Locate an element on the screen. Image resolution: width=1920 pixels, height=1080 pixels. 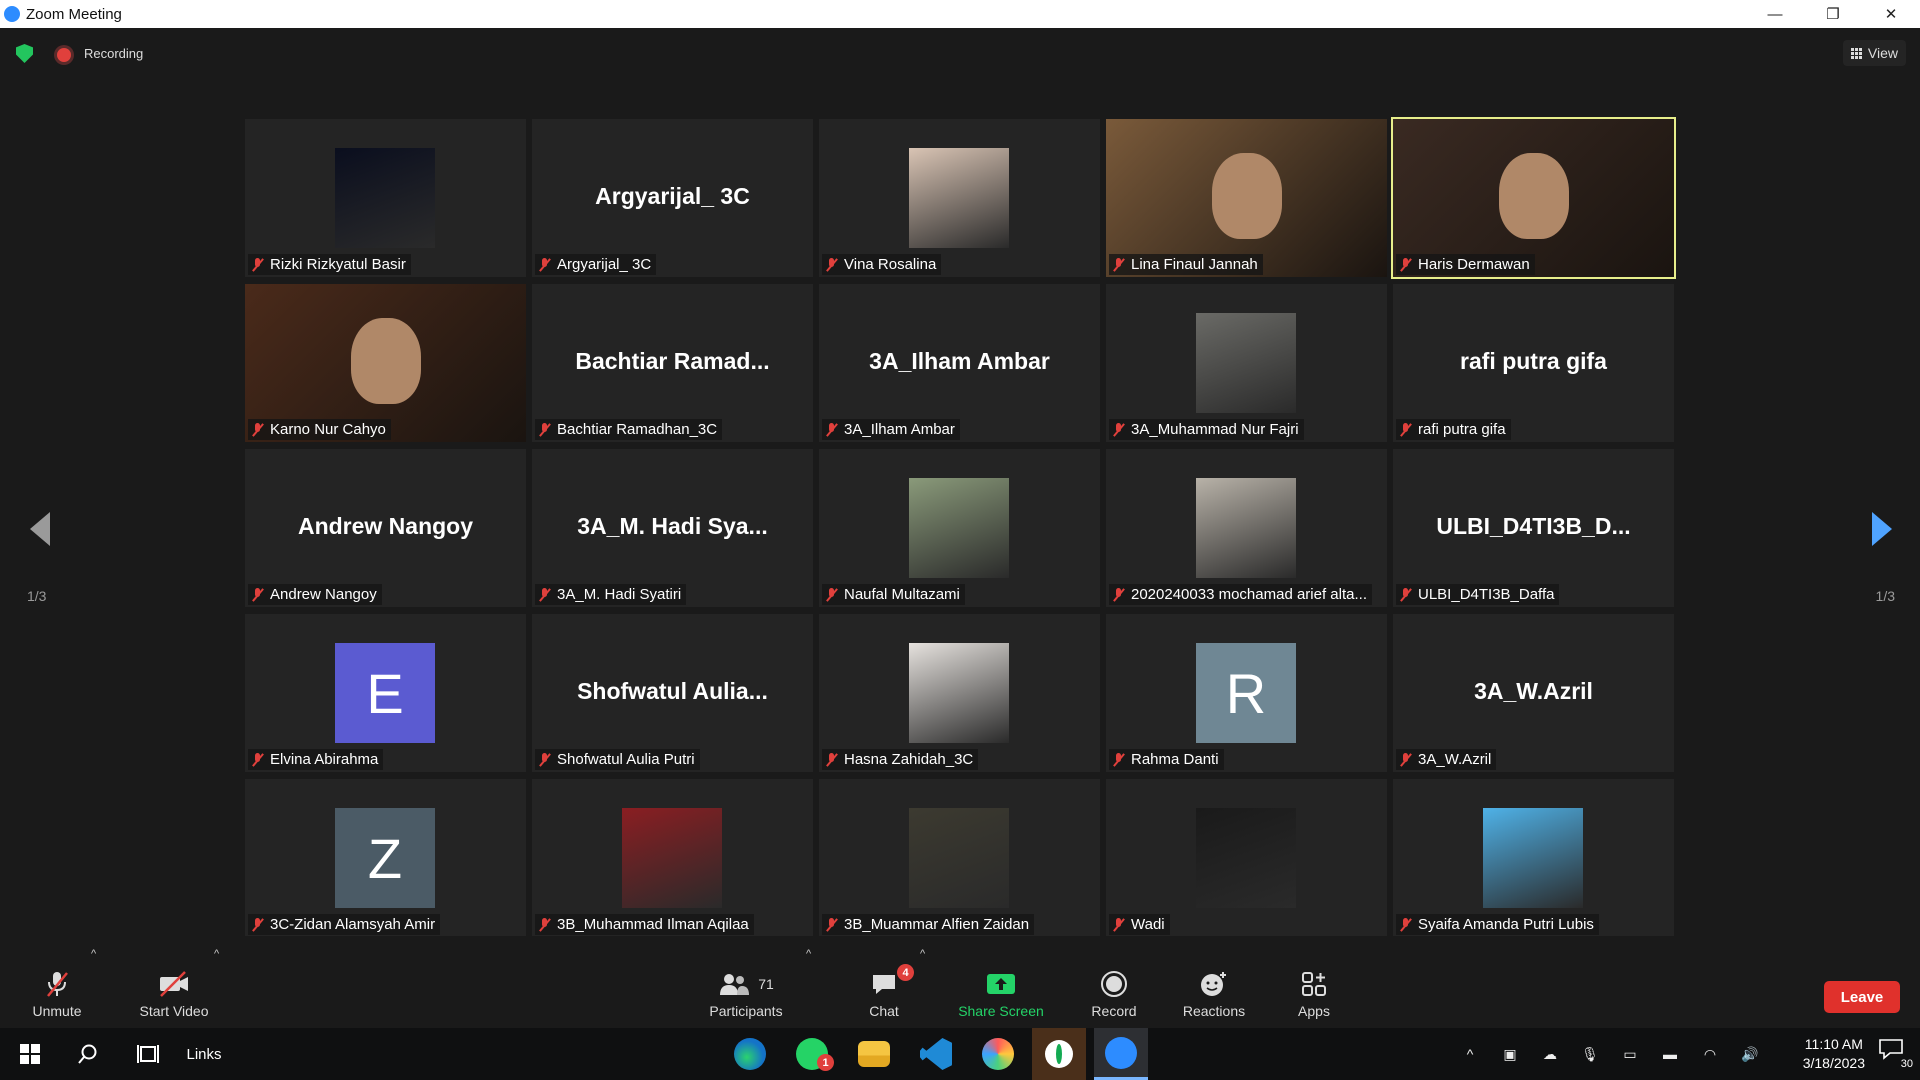
vscode-app is located at coordinates (936, 1054).